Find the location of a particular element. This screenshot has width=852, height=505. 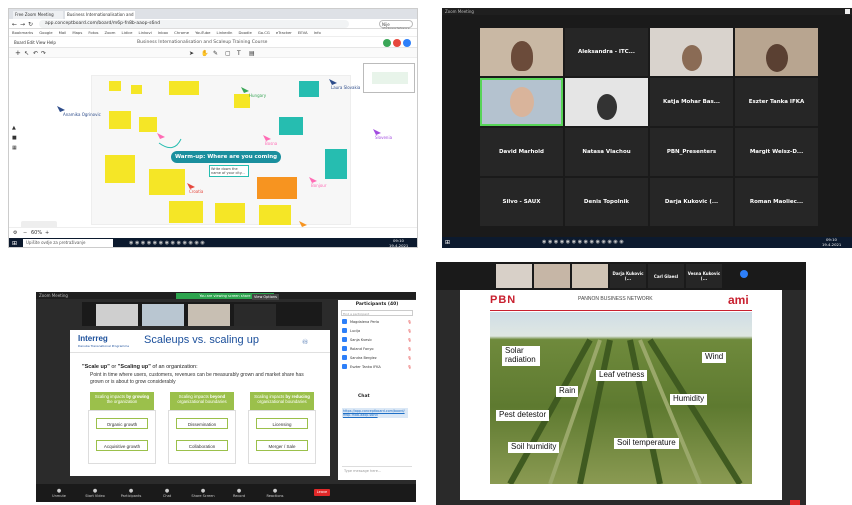

participant-row: Magdalena Perla 🎙 is located at coordinates (377, 321).